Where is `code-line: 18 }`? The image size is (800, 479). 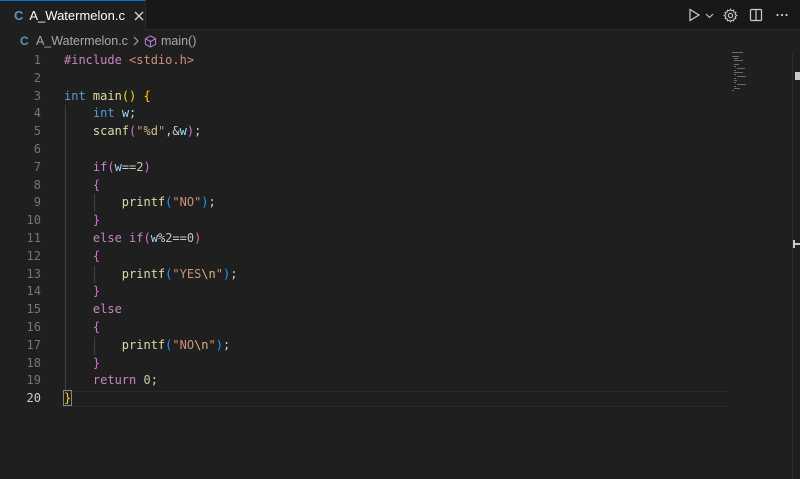
code-line: 18 } is located at coordinates (364, 364).